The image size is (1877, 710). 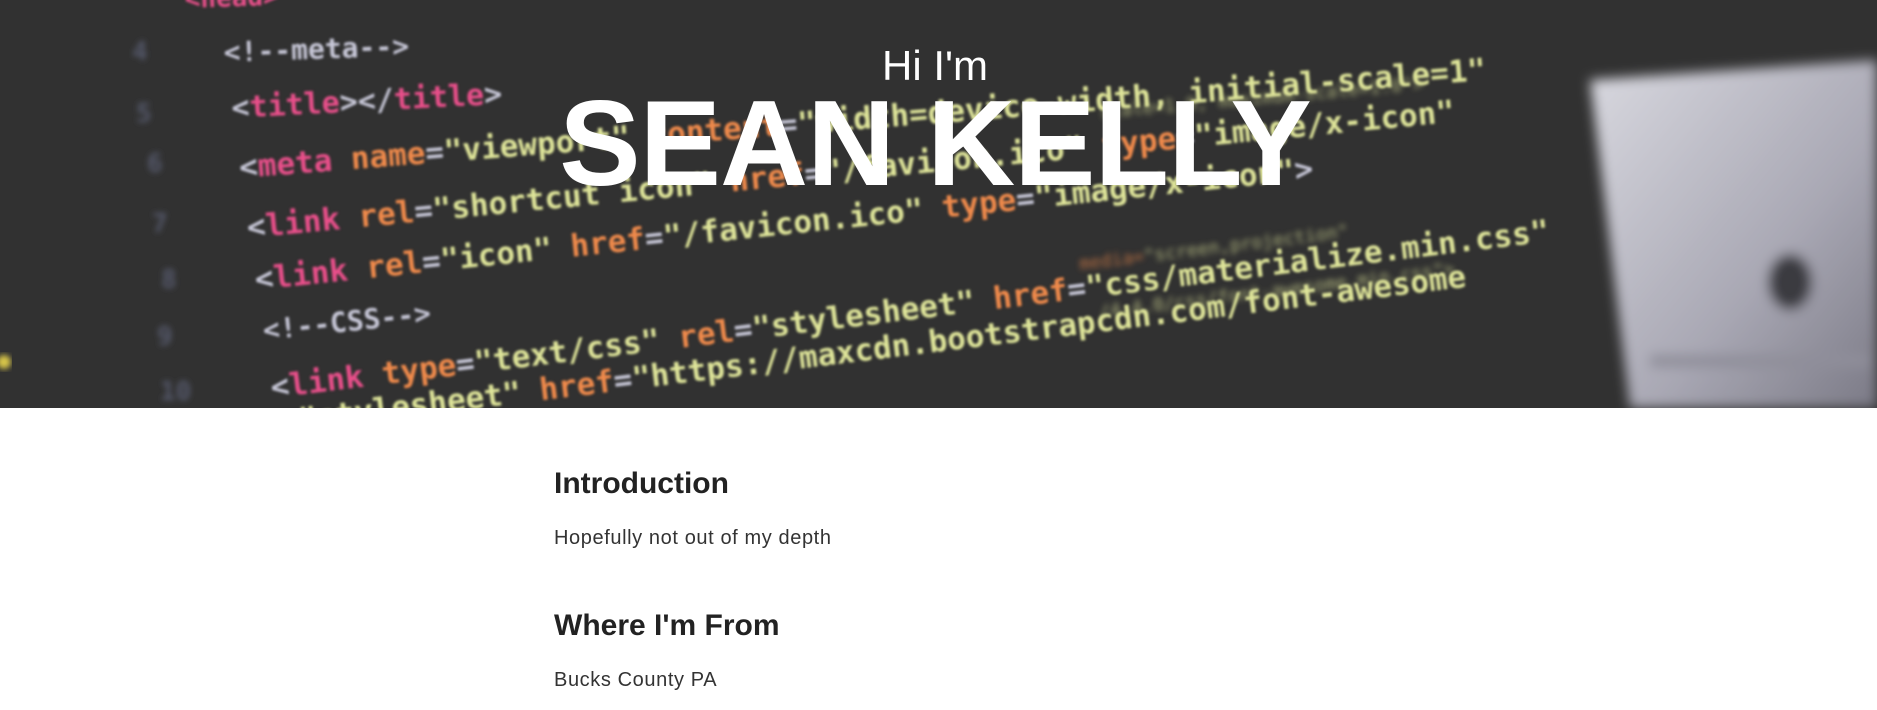 What do you see at coordinates (641, 483) in the screenshot?
I see `section-heading-introduction: Introduction` at bounding box center [641, 483].